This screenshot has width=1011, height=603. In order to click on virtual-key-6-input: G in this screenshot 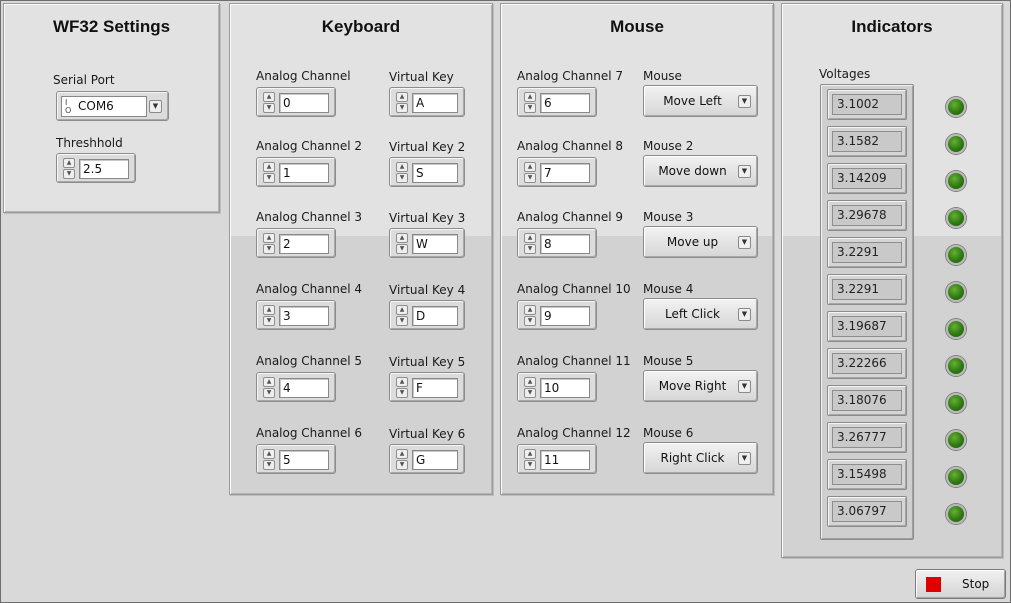, I will do `click(435, 460)`.